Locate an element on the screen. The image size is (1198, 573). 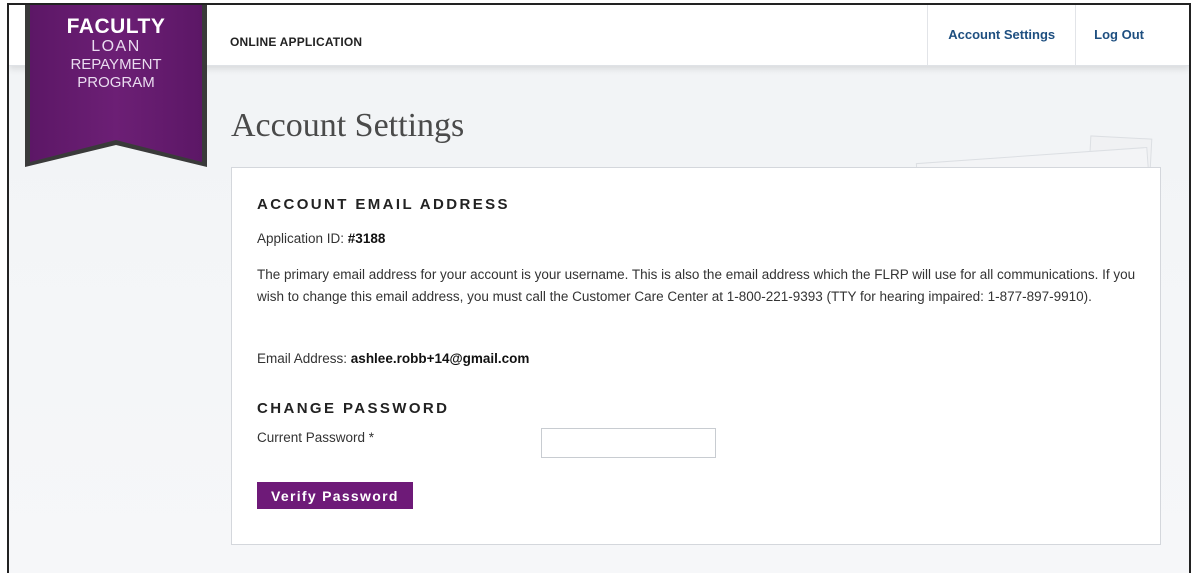
account-email-heading: ACCOUNT EMAIL ADDRESS is located at coordinates (383, 204).